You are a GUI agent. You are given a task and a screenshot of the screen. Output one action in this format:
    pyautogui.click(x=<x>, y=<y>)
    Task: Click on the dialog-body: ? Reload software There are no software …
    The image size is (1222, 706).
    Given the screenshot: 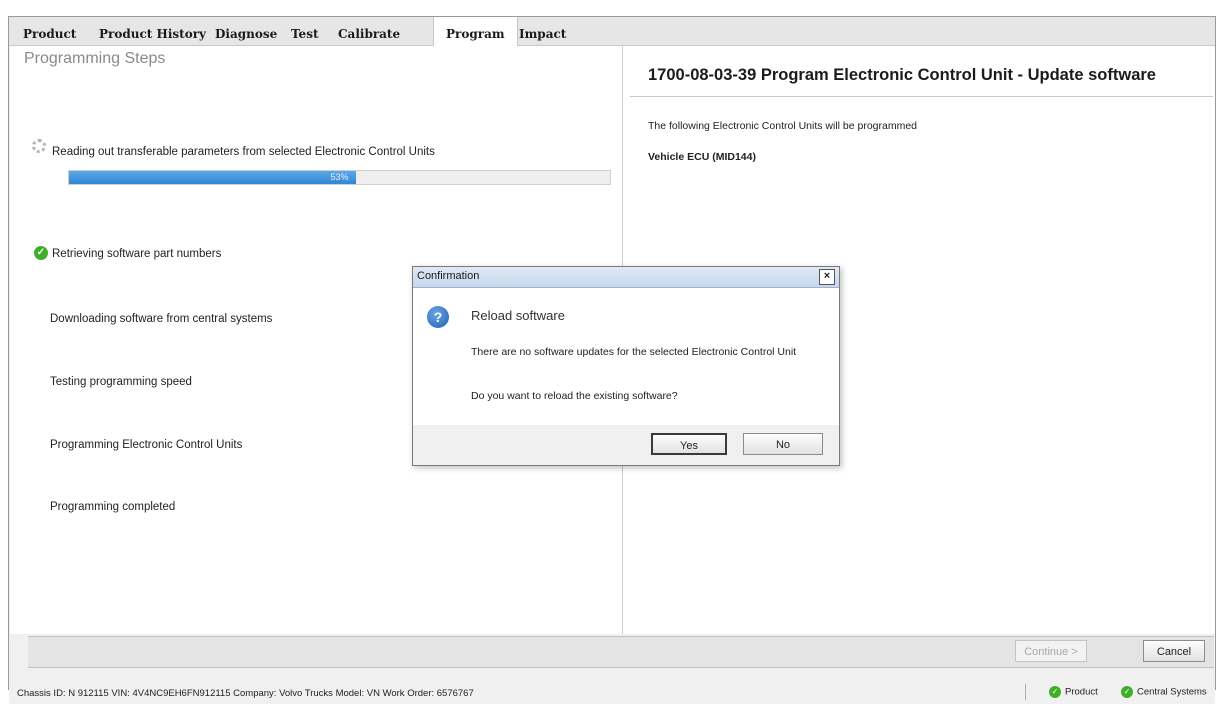 What is the action you would take?
    pyautogui.click(x=626, y=356)
    